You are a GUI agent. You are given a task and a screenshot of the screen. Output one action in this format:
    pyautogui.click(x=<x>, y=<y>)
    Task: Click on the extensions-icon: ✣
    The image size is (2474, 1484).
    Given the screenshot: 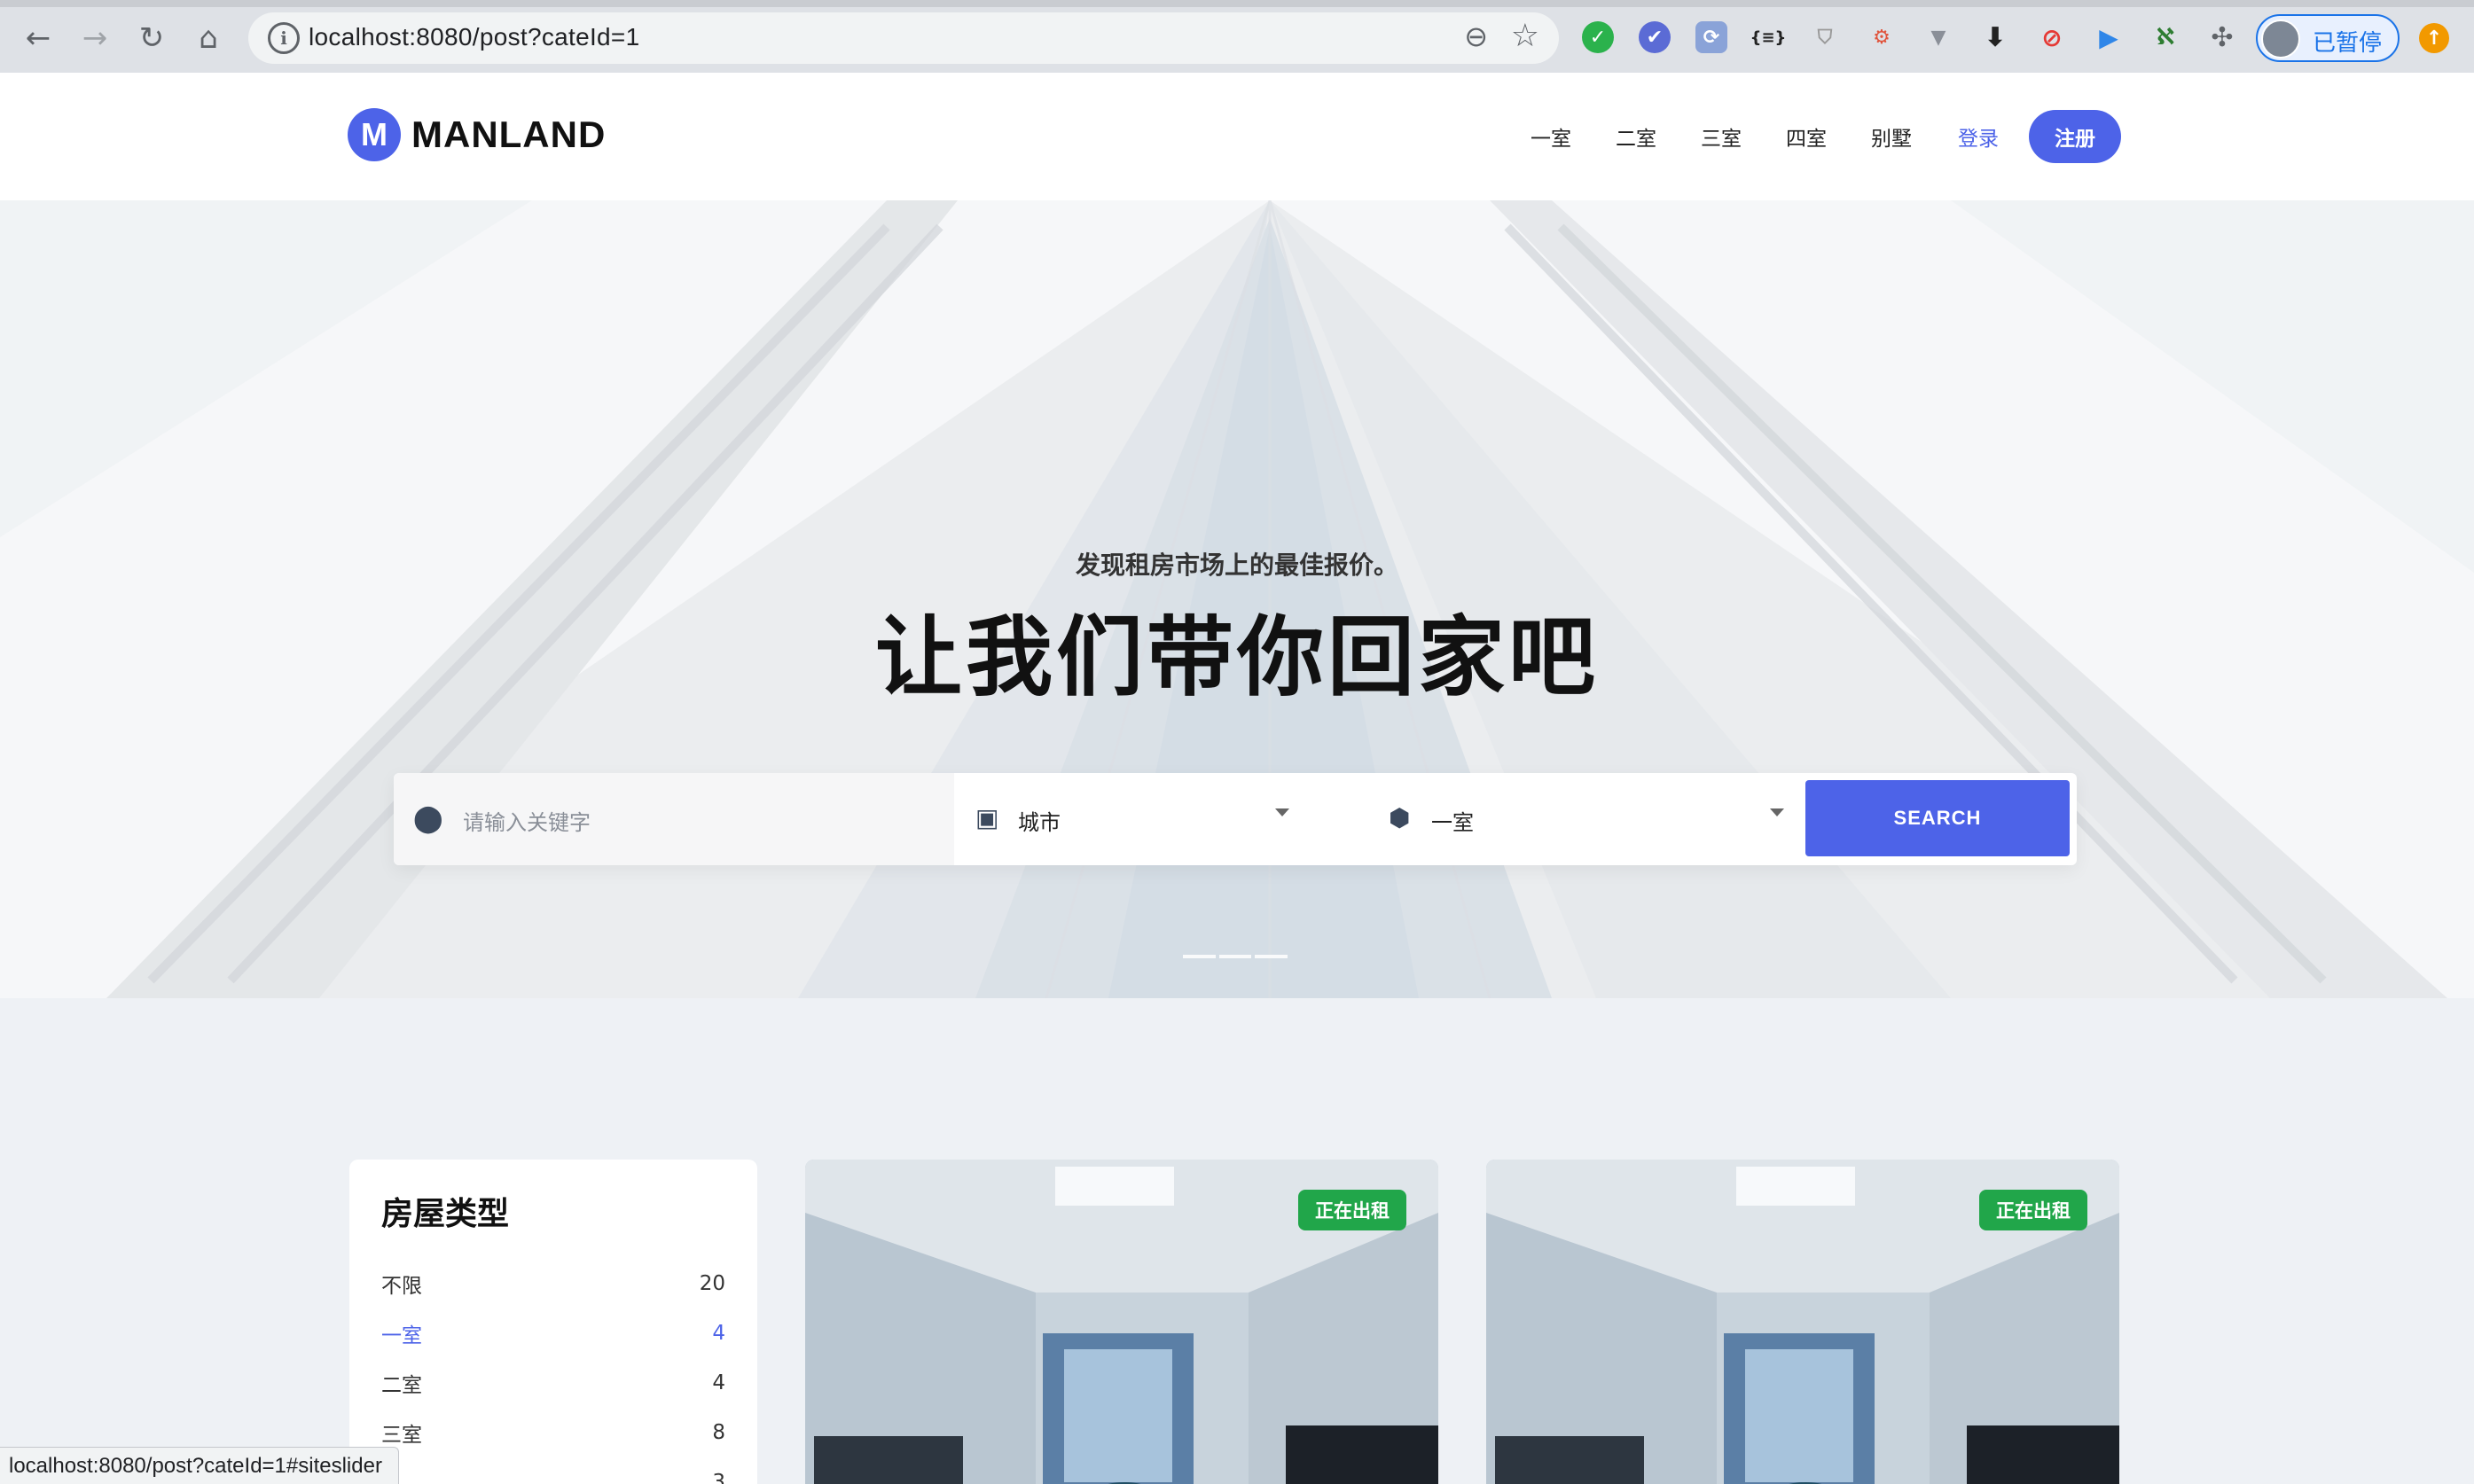 What is the action you would take?
    pyautogui.click(x=2222, y=37)
    